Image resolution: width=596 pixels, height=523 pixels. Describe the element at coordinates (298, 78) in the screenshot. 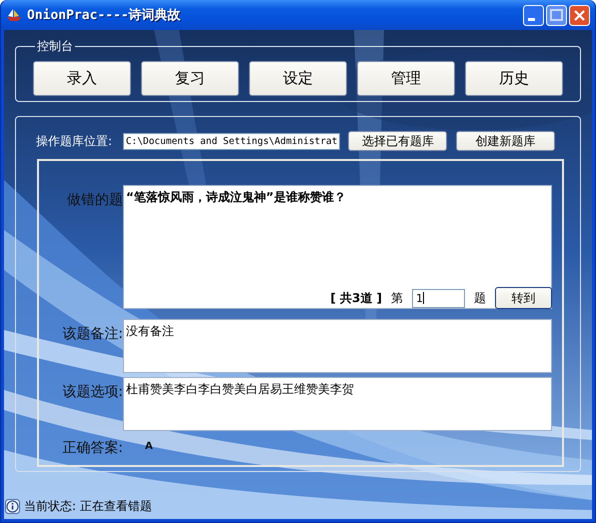

I see `toolbar-button: 设定` at that location.